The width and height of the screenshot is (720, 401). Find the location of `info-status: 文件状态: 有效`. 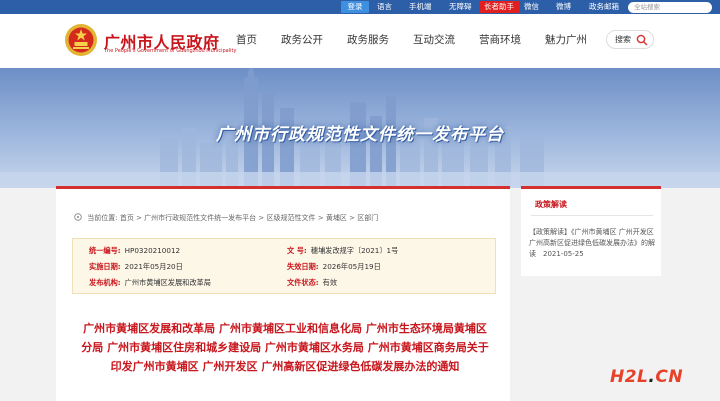

info-status: 文件状态: 有效 is located at coordinates (312, 283).